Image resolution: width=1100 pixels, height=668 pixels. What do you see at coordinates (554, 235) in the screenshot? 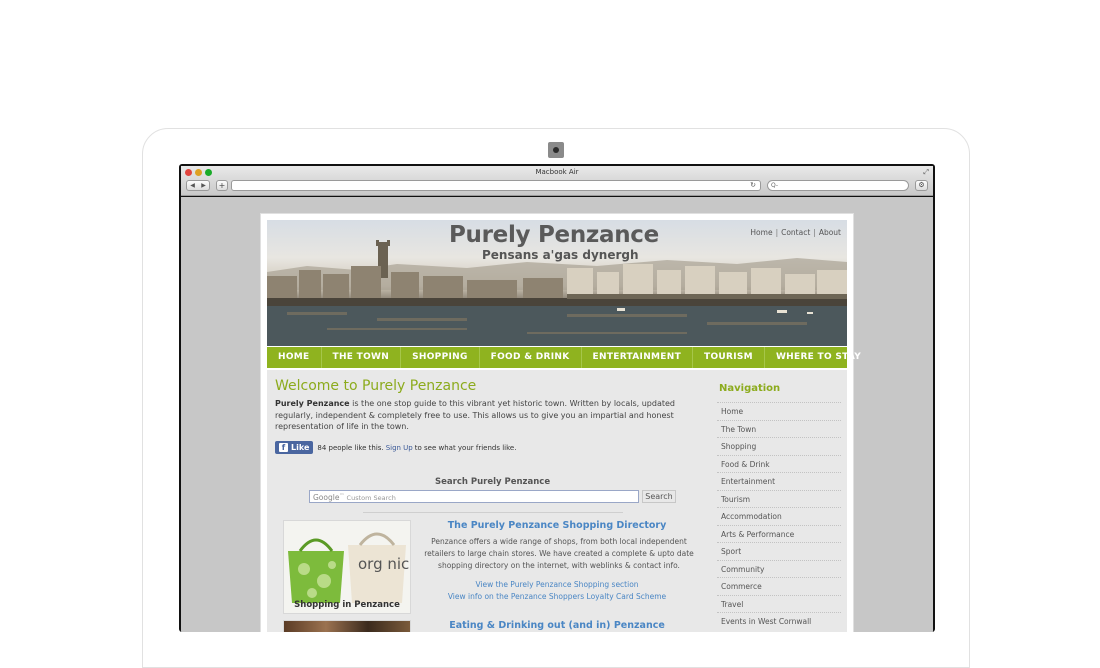
I see `site-title: Purely Penzance` at bounding box center [554, 235].